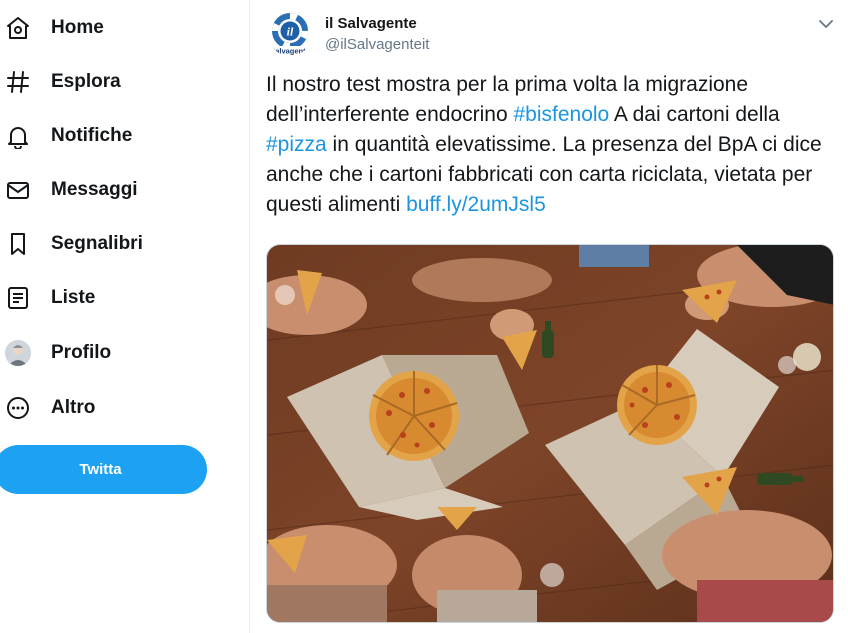 This screenshot has height=633, width=848. I want to click on sidebar-item-altro: Altro, so click(70, 408).